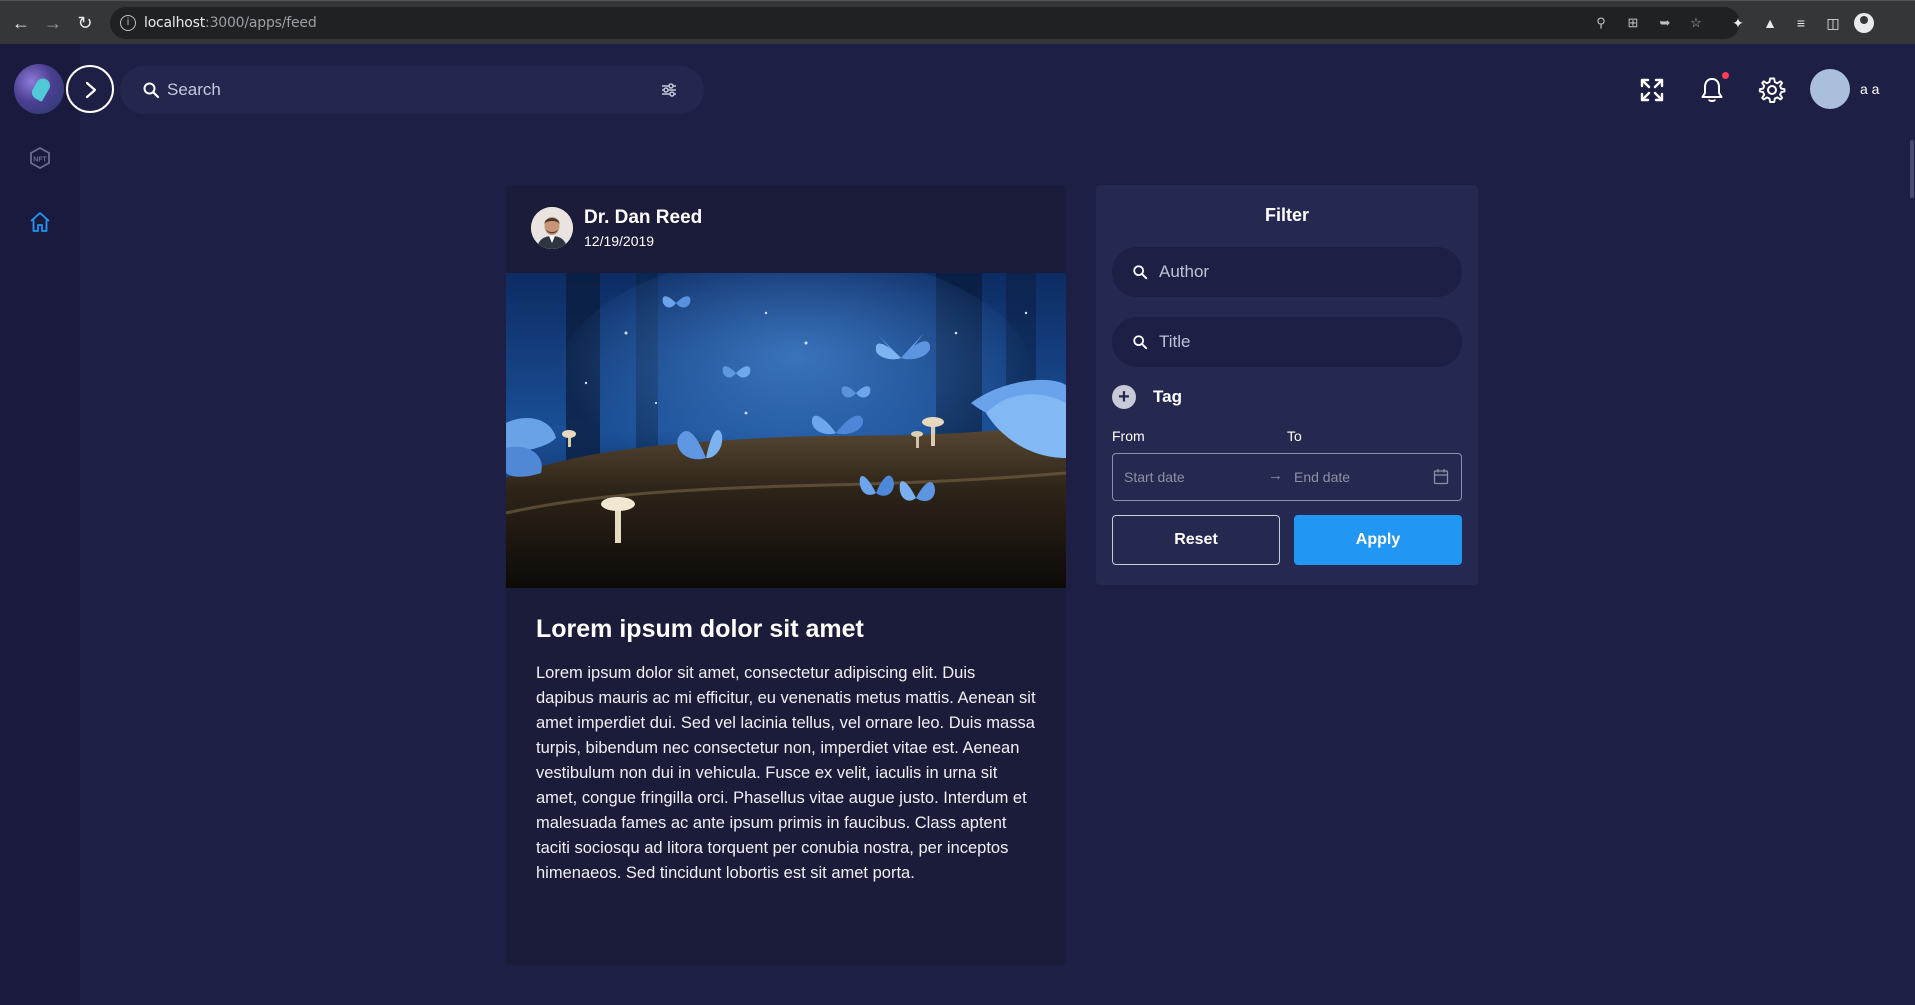 This screenshot has width=1915, height=1005. Describe the element at coordinates (1294, 436) in the screenshot. I see `to-label: To` at that location.